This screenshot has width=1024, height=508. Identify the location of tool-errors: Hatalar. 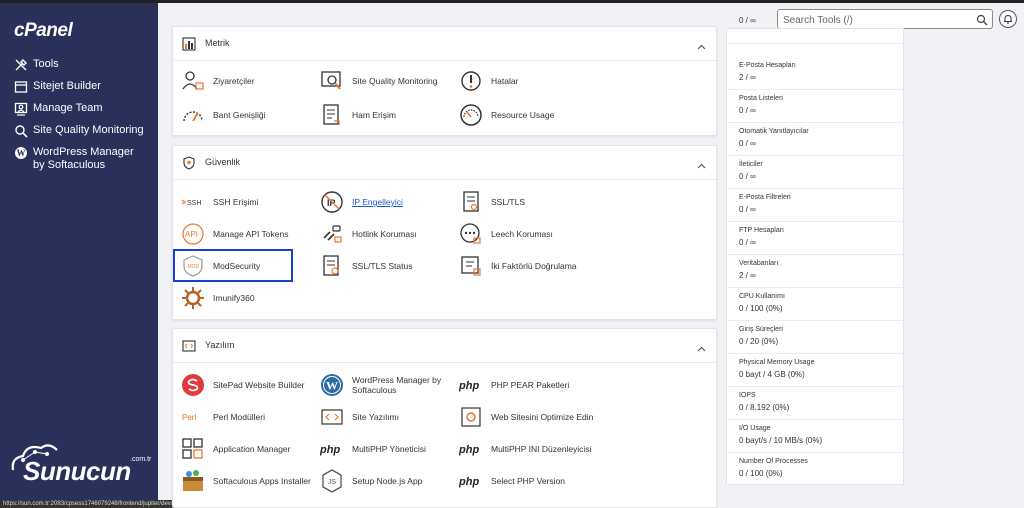
(488, 81).